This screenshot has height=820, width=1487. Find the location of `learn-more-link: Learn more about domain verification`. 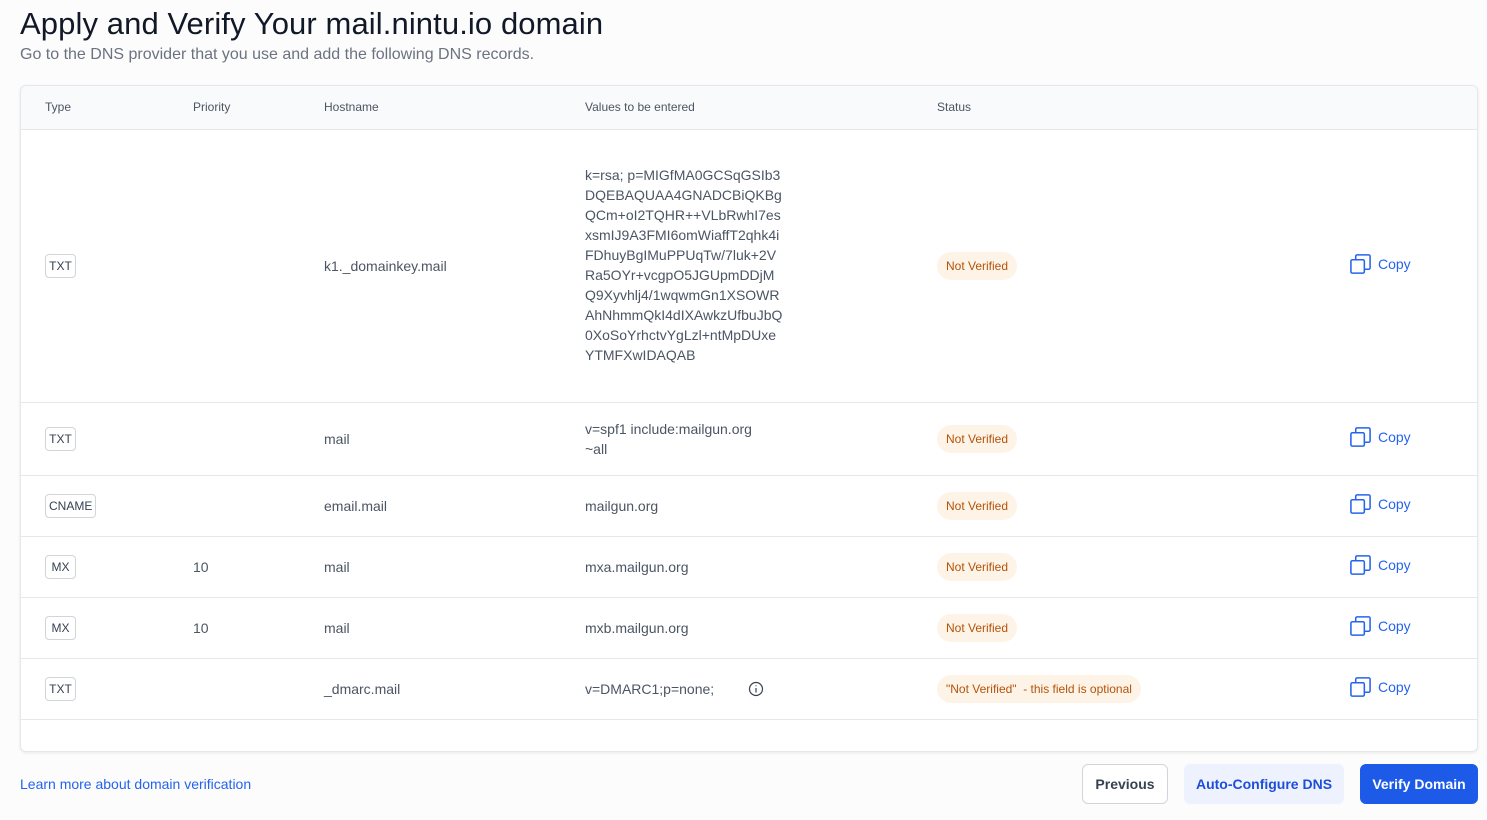

learn-more-link: Learn more about domain verification is located at coordinates (135, 784).